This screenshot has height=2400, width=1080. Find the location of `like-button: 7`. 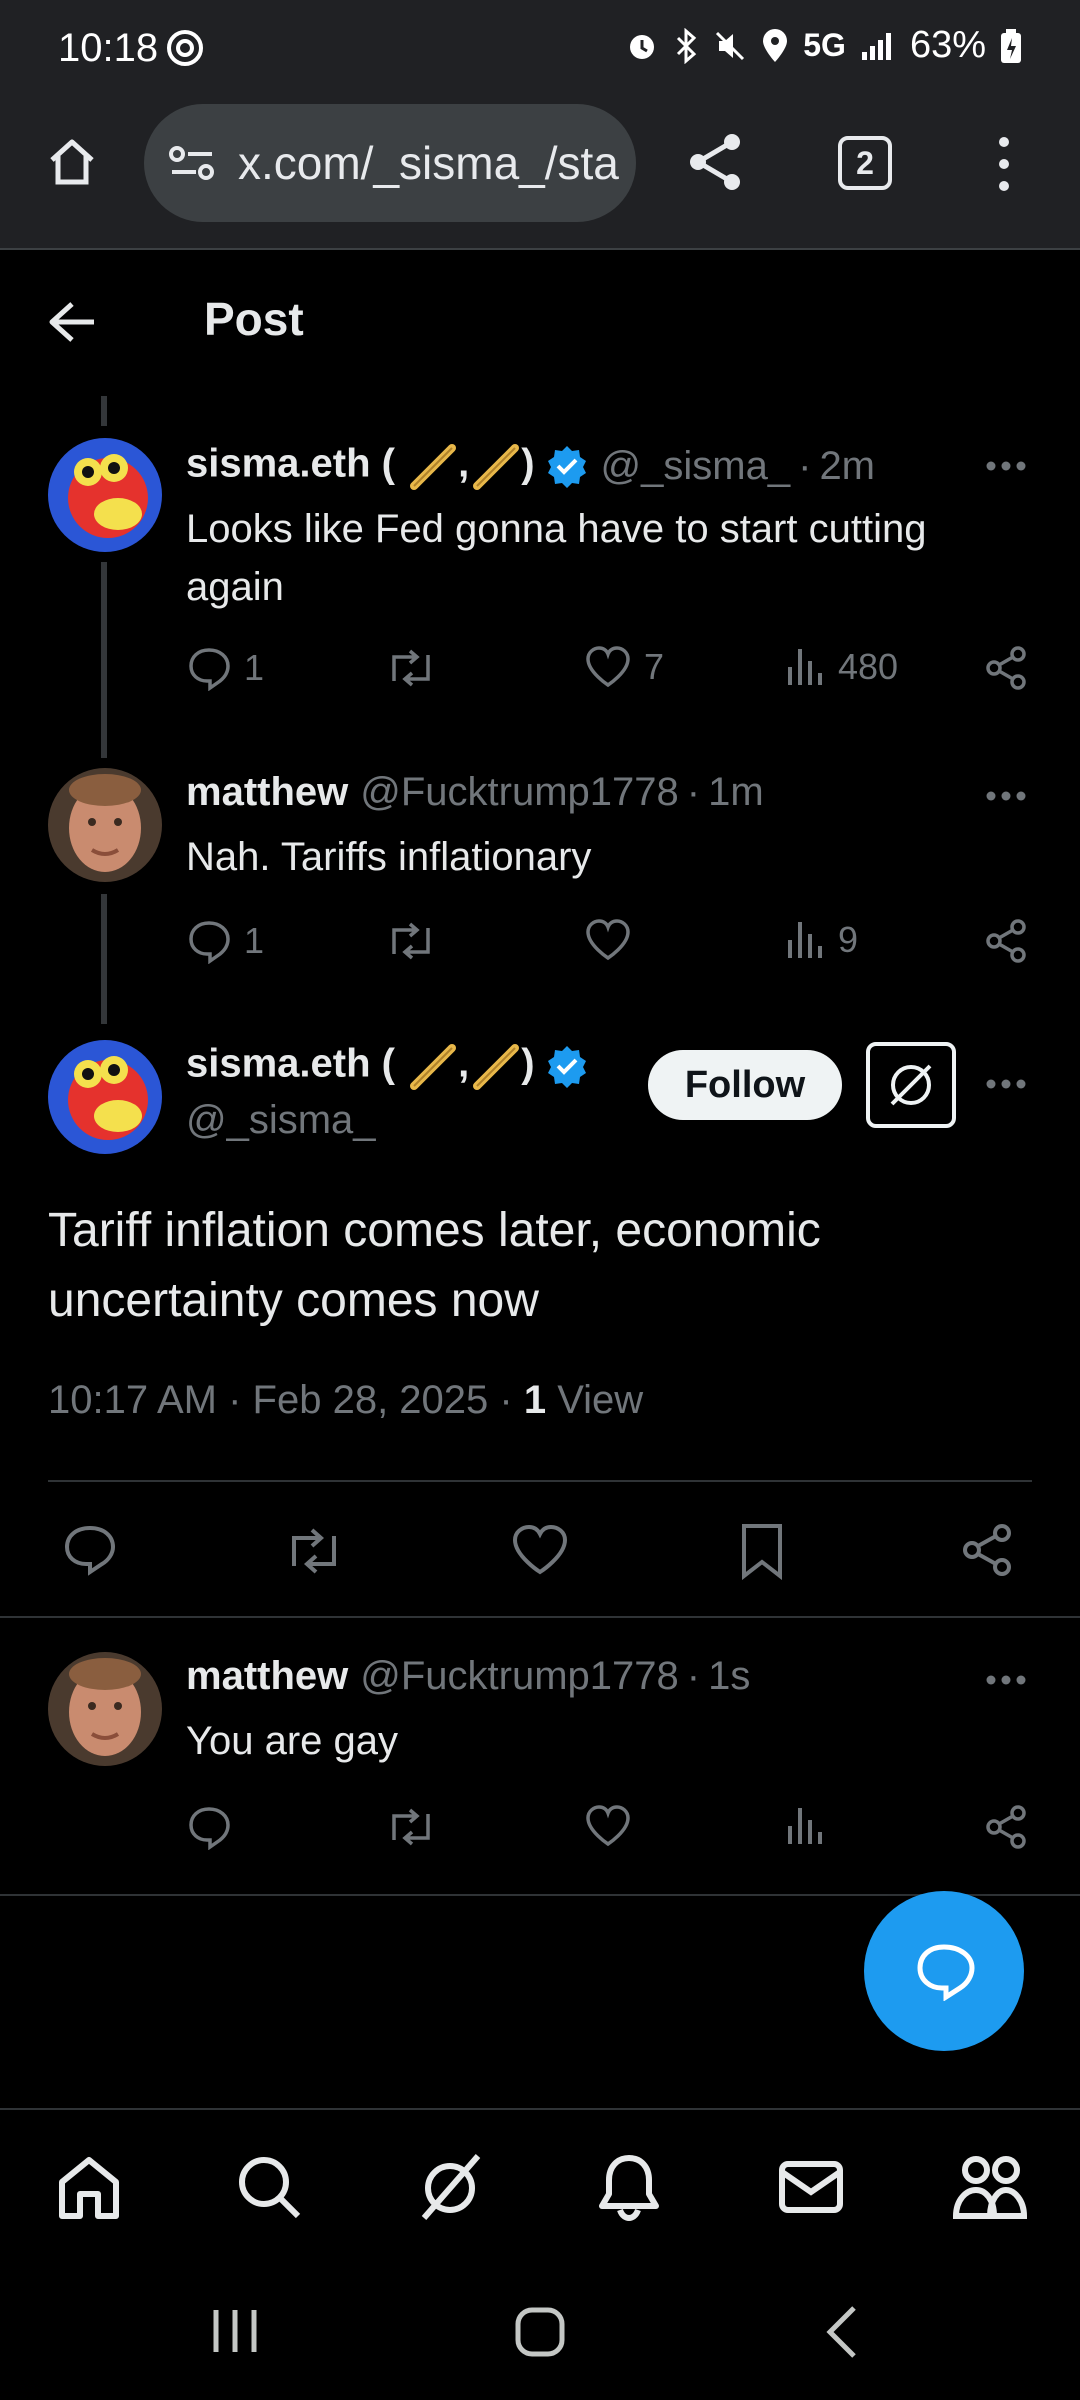

like-button: 7 is located at coordinates (624, 667).